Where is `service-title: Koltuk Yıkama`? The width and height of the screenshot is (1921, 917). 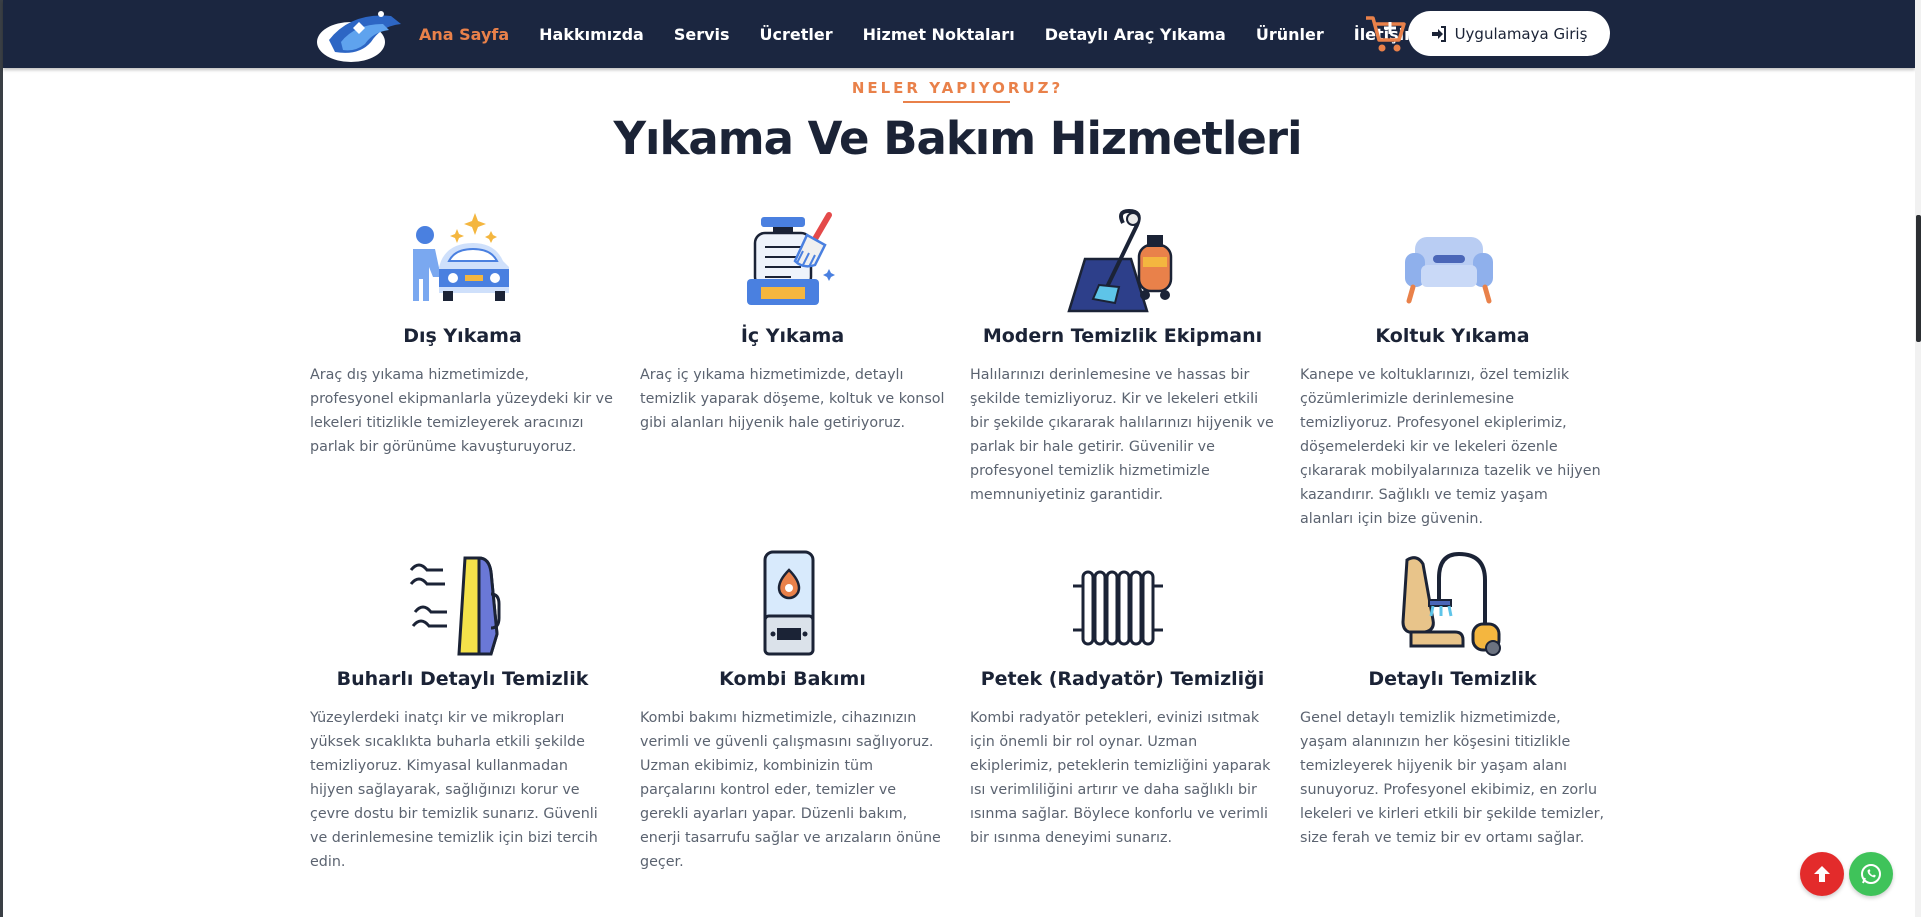 service-title: Koltuk Yıkama is located at coordinates (1452, 336).